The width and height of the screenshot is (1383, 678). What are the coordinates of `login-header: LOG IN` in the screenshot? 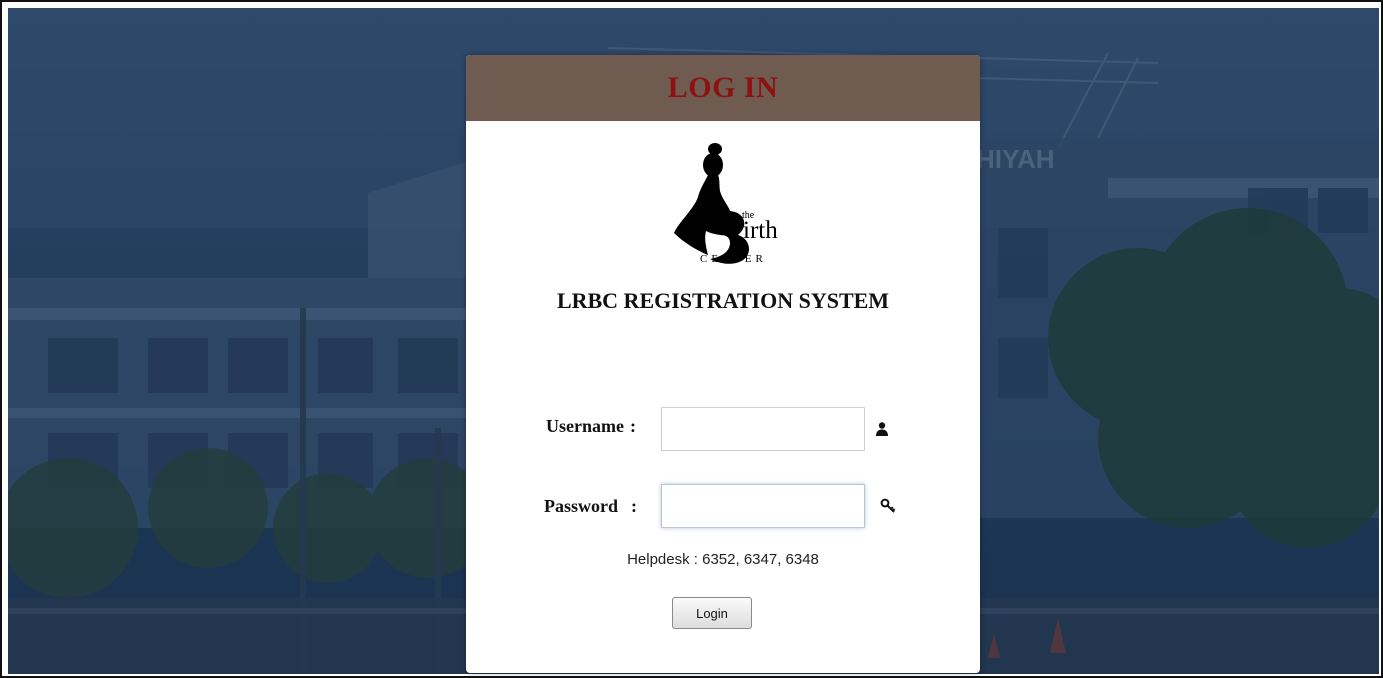 It's located at (723, 88).